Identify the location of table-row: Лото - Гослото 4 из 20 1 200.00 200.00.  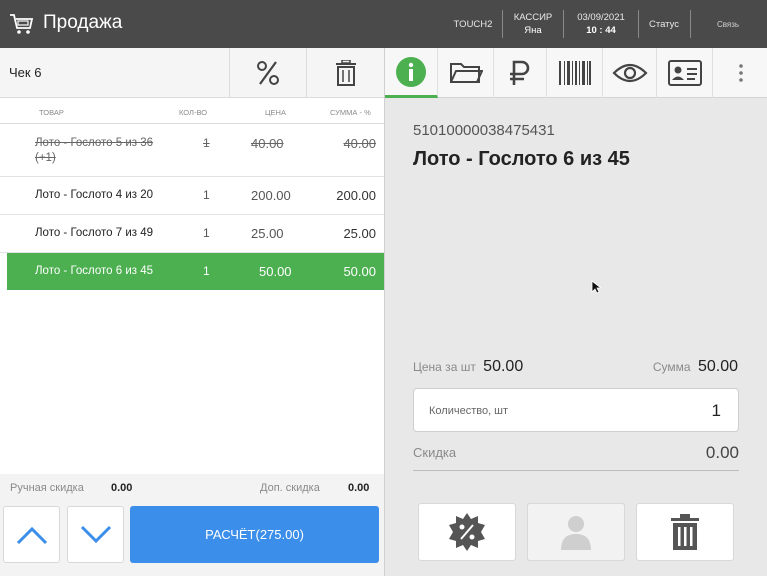
(192, 196).